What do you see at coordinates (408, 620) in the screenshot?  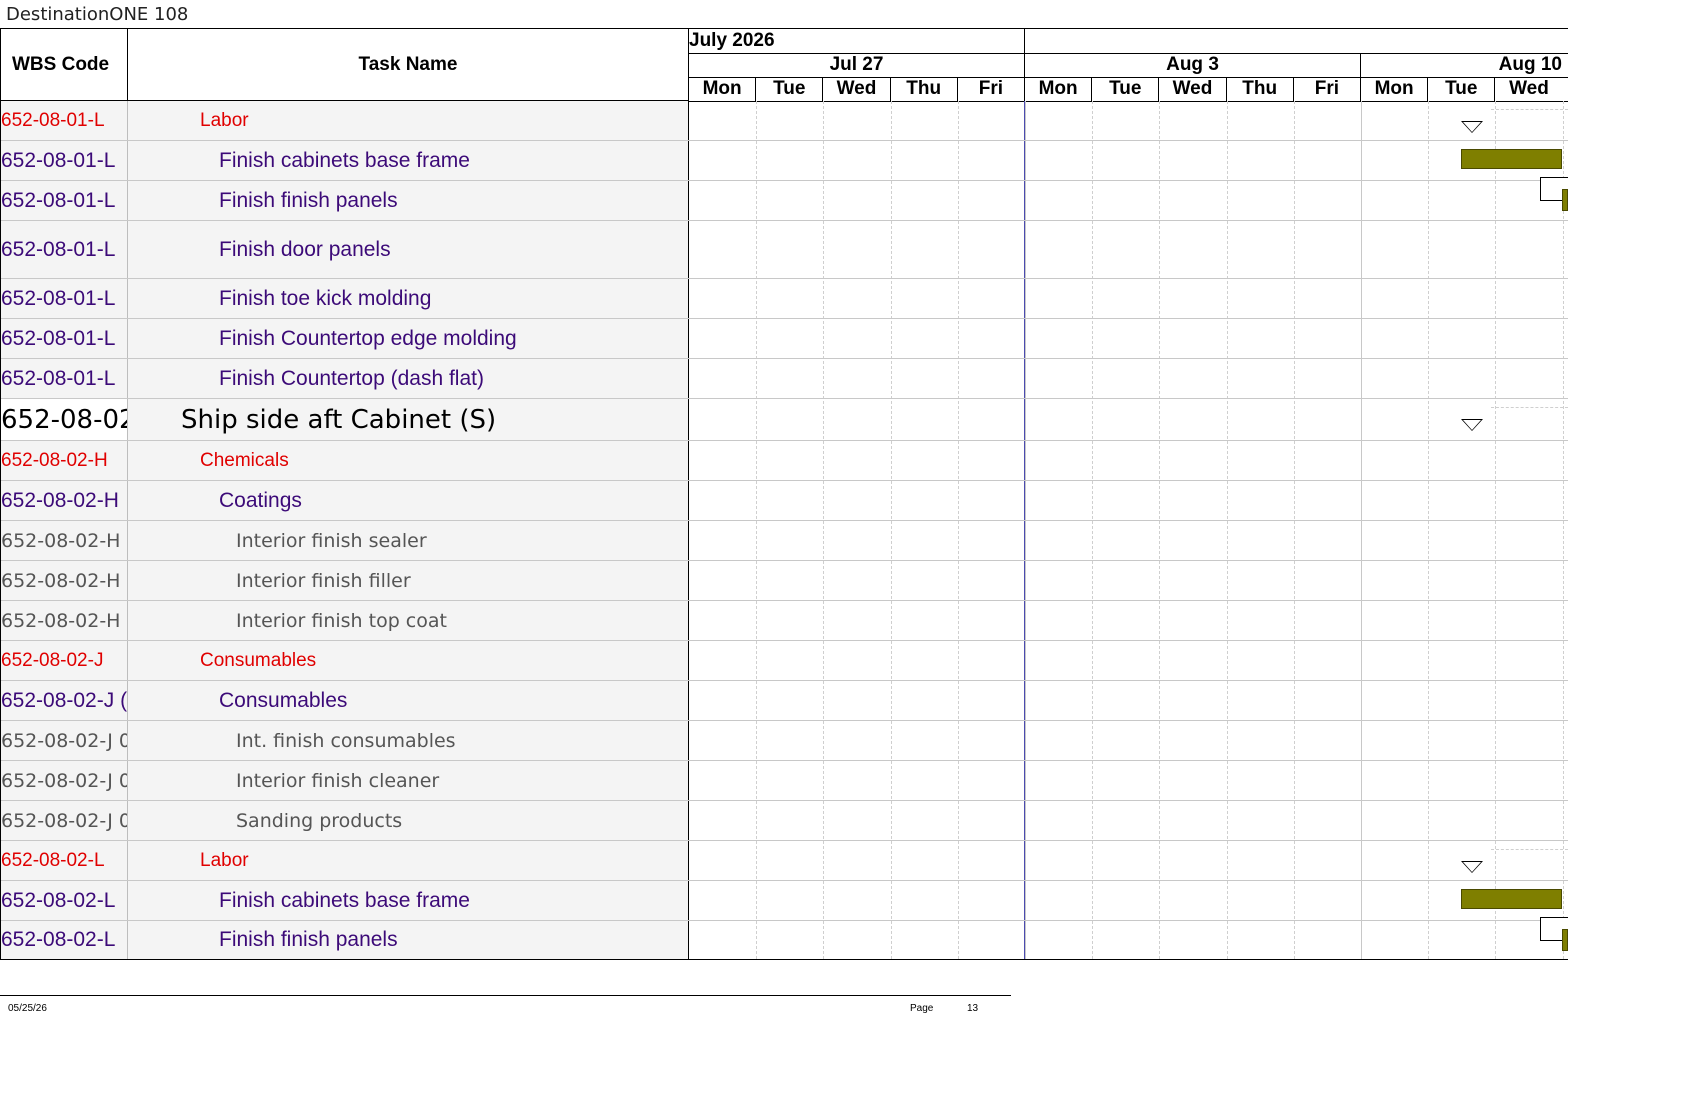 I see `task-name-cell: Interior finish top coat` at bounding box center [408, 620].